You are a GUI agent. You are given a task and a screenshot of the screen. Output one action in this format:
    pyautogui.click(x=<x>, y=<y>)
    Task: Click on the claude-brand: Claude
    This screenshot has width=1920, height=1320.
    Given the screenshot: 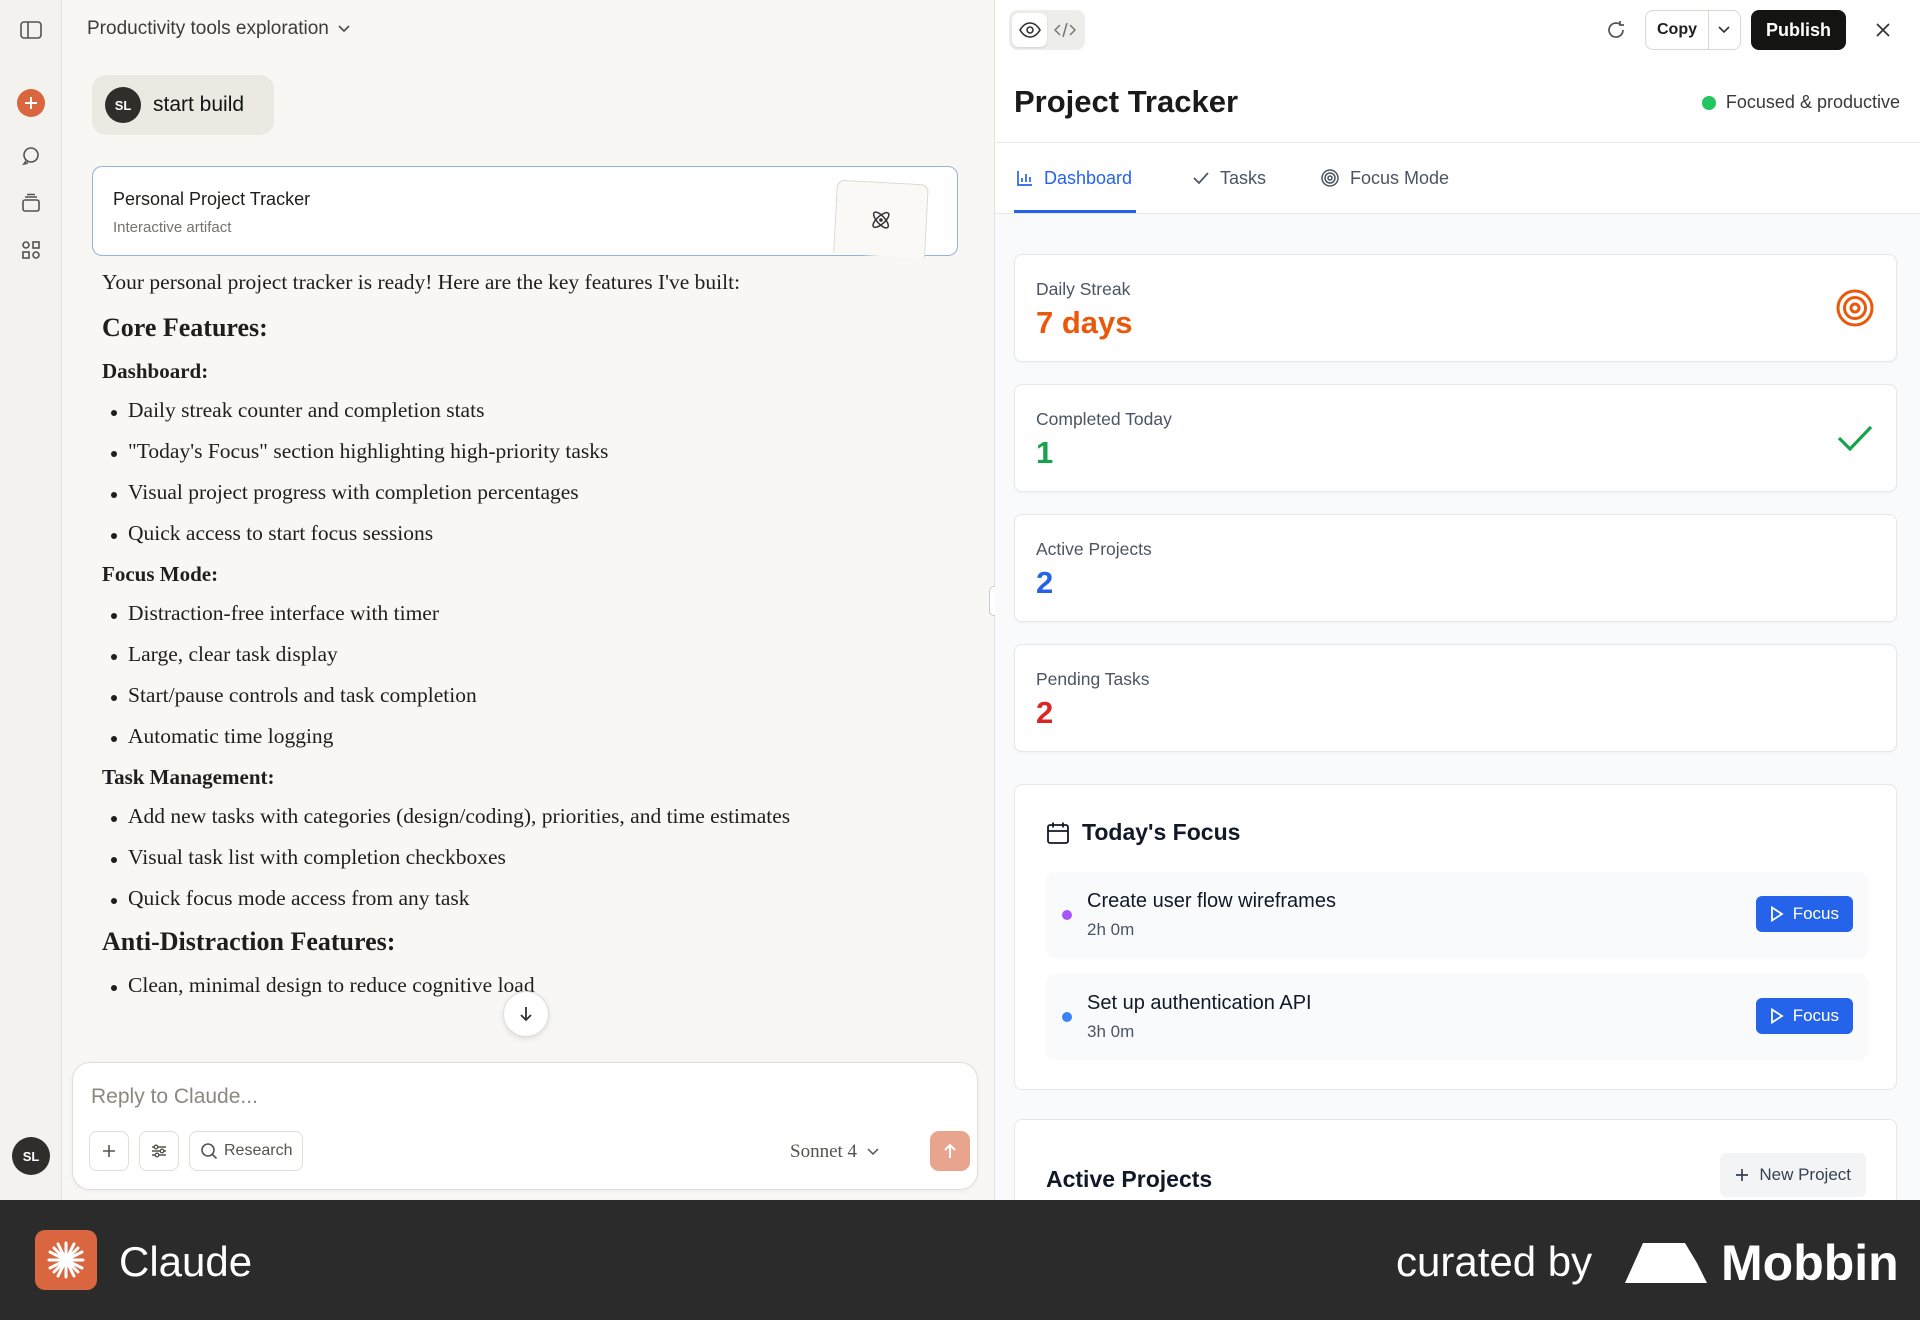 What is the action you would take?
    pyautogui.click(x=186, y=1261)
    